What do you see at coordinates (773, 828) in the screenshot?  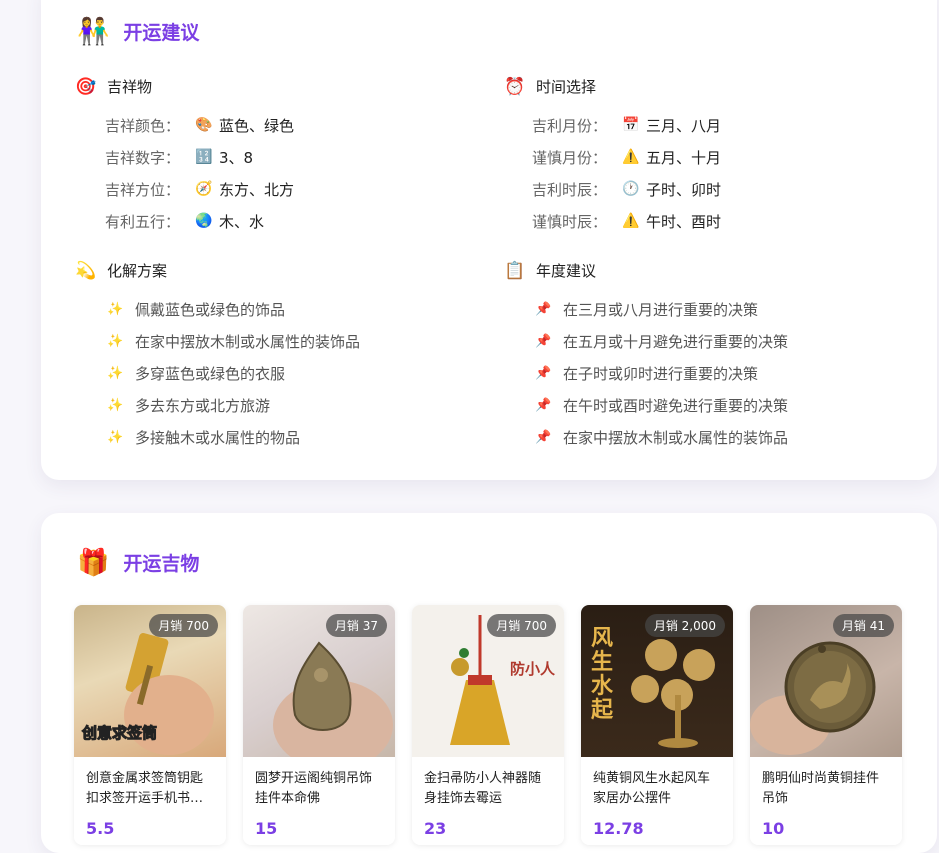 I see `product-price: 10` at bounding box center [773, 828].